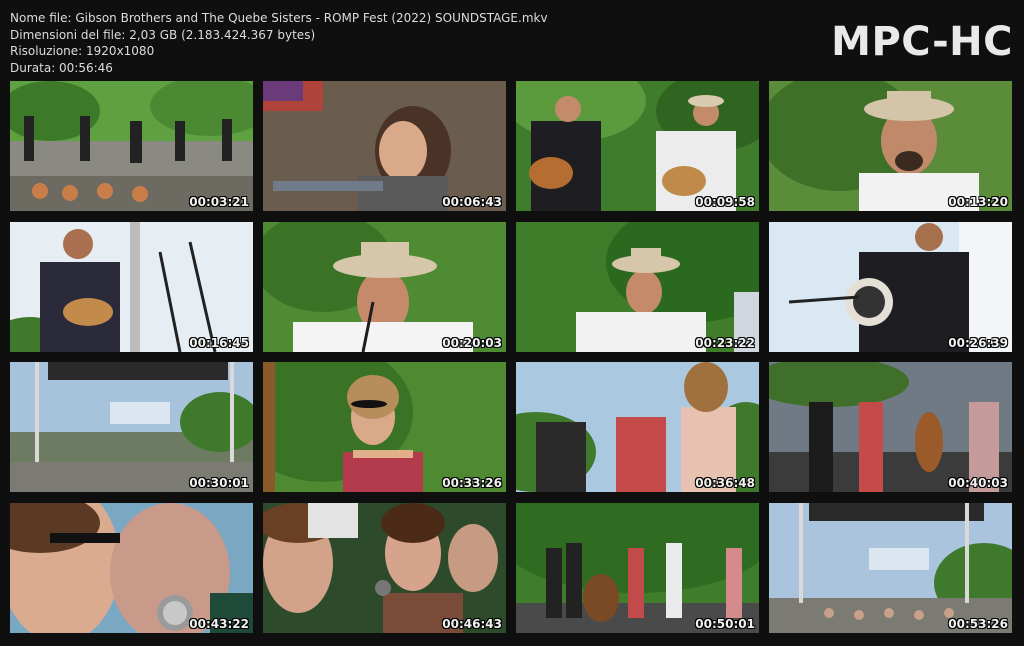  I want to click on timestamp: 00:26:39, so click(978, 343).